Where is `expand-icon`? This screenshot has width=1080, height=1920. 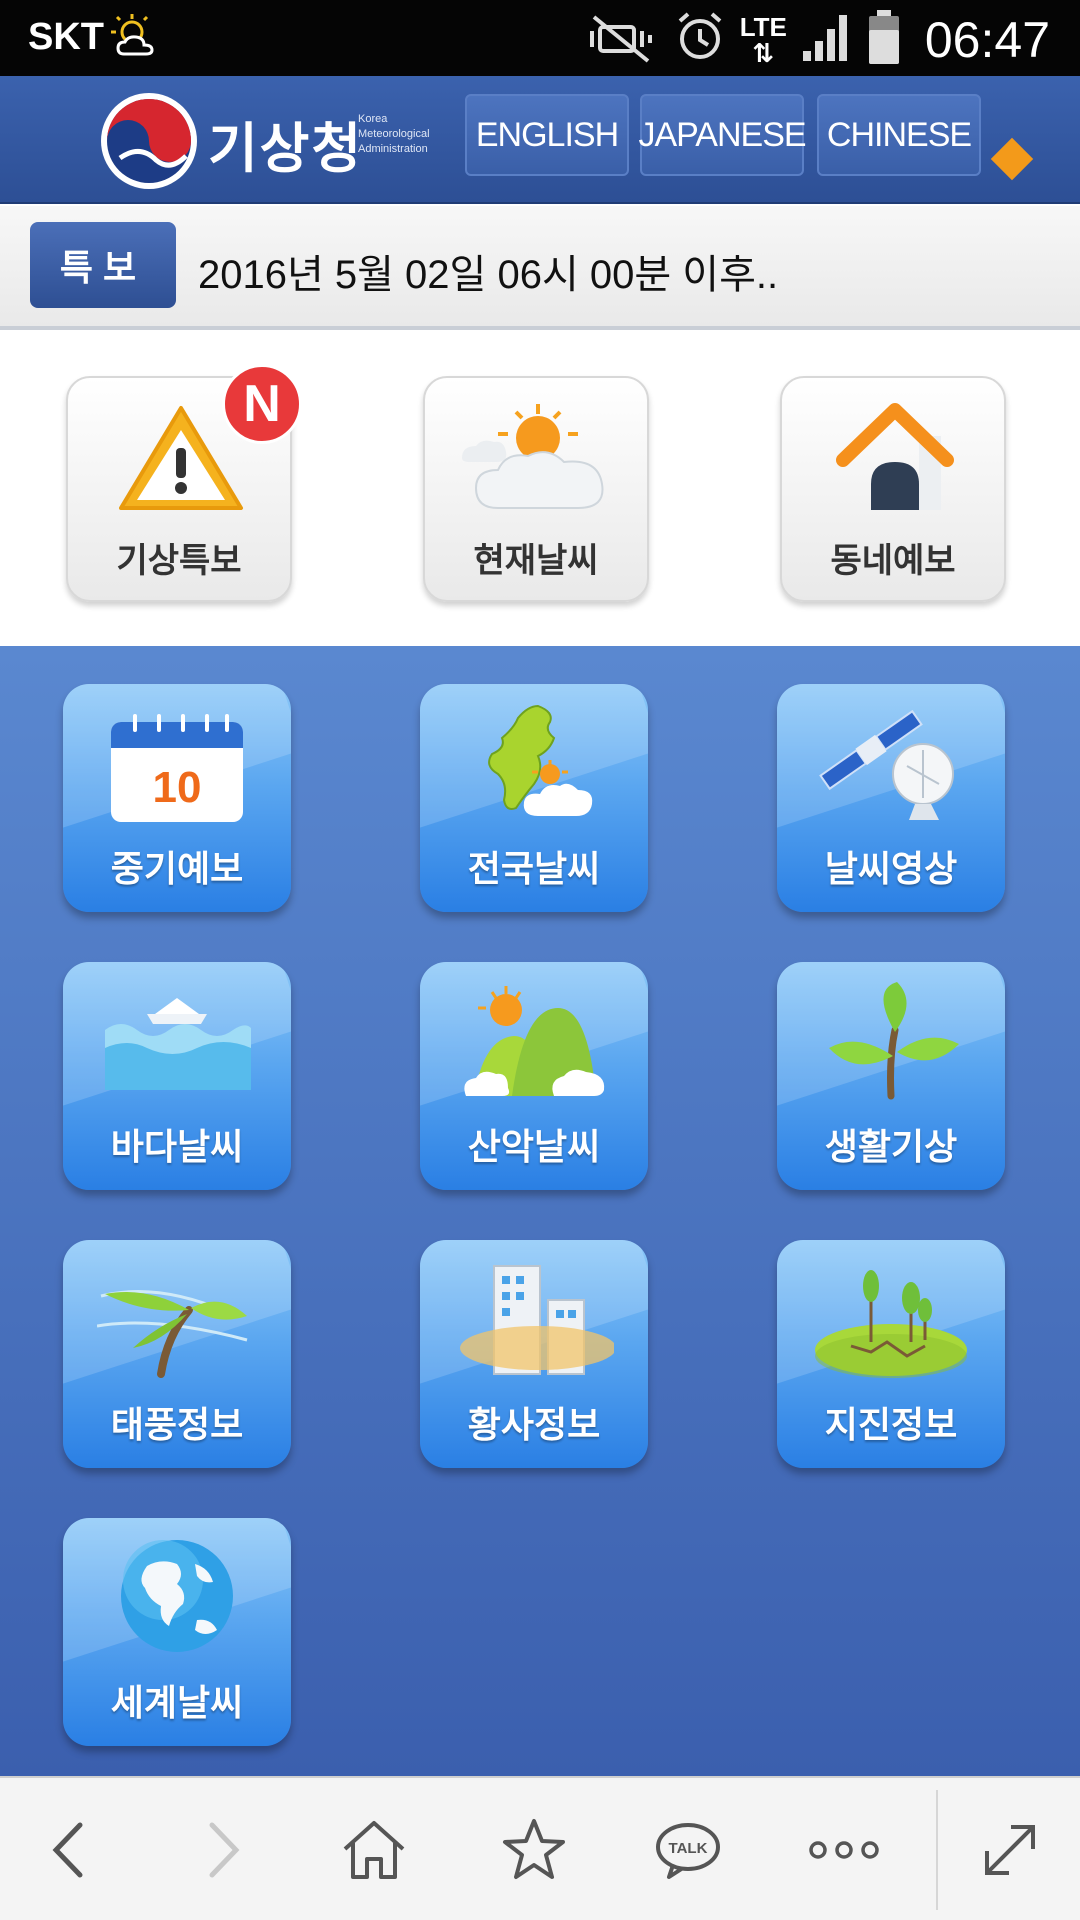
expand-icon is located at coordinates (1010, 1850).